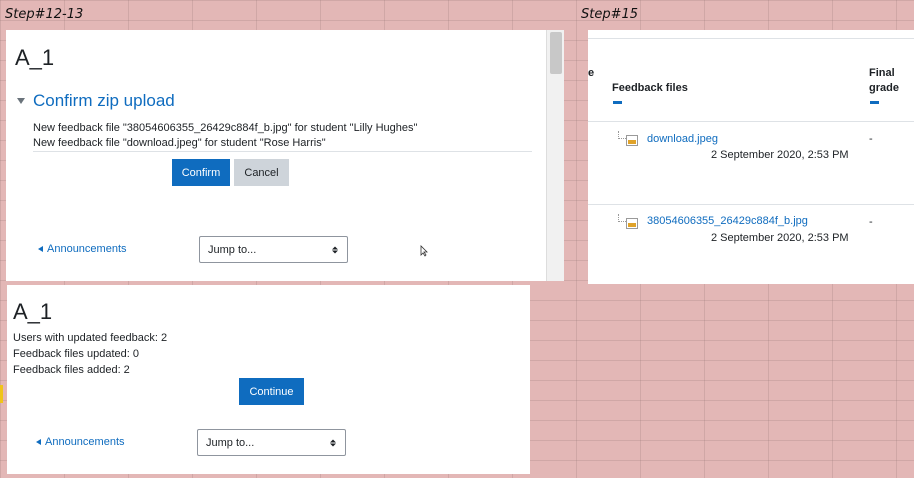  I want to click on col-header-final-grade-line2: grade, so click(884, 88).